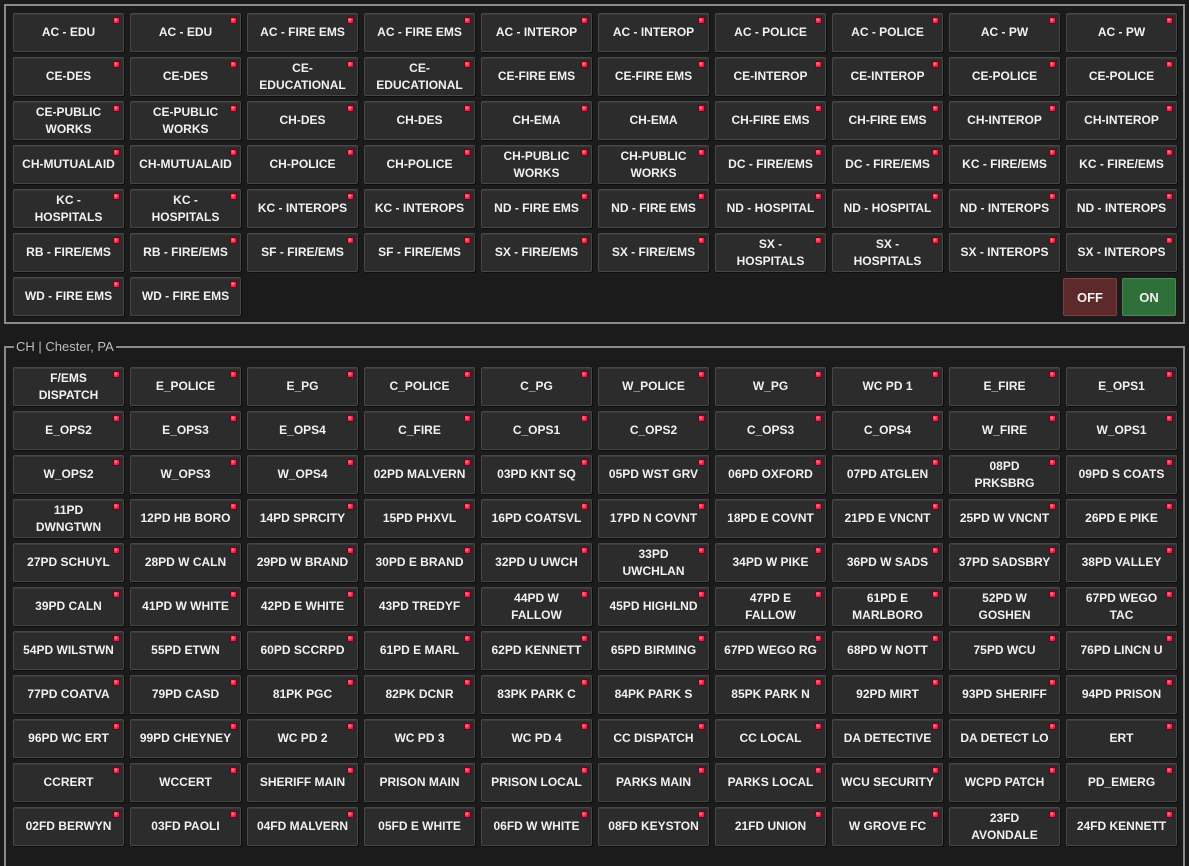 The height and width of the screenshot is (866, 1189). What do you see at coordinates (653, 518) in the screenshot?
I see `channel-button: 17PD N COVNT` at bounding box center [653, 518].